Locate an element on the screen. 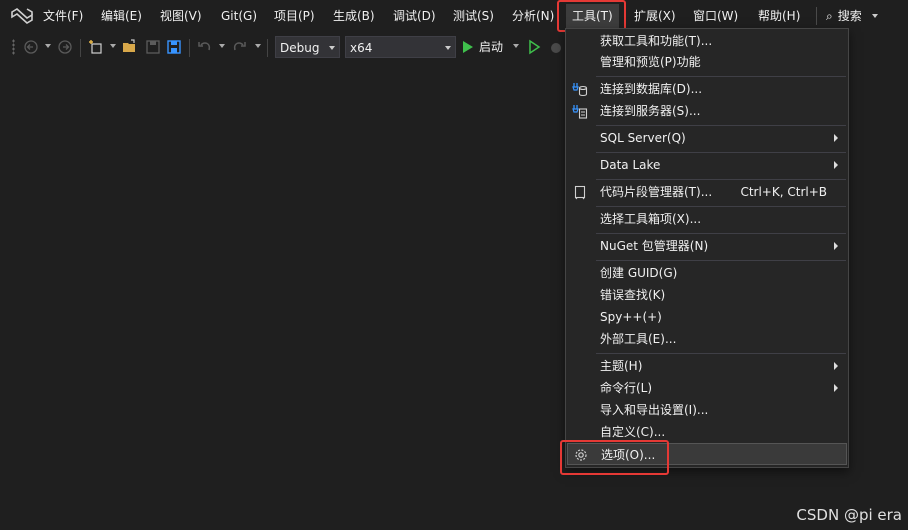  menu-debug: 调试(D) is located at coordinates (414, 16).